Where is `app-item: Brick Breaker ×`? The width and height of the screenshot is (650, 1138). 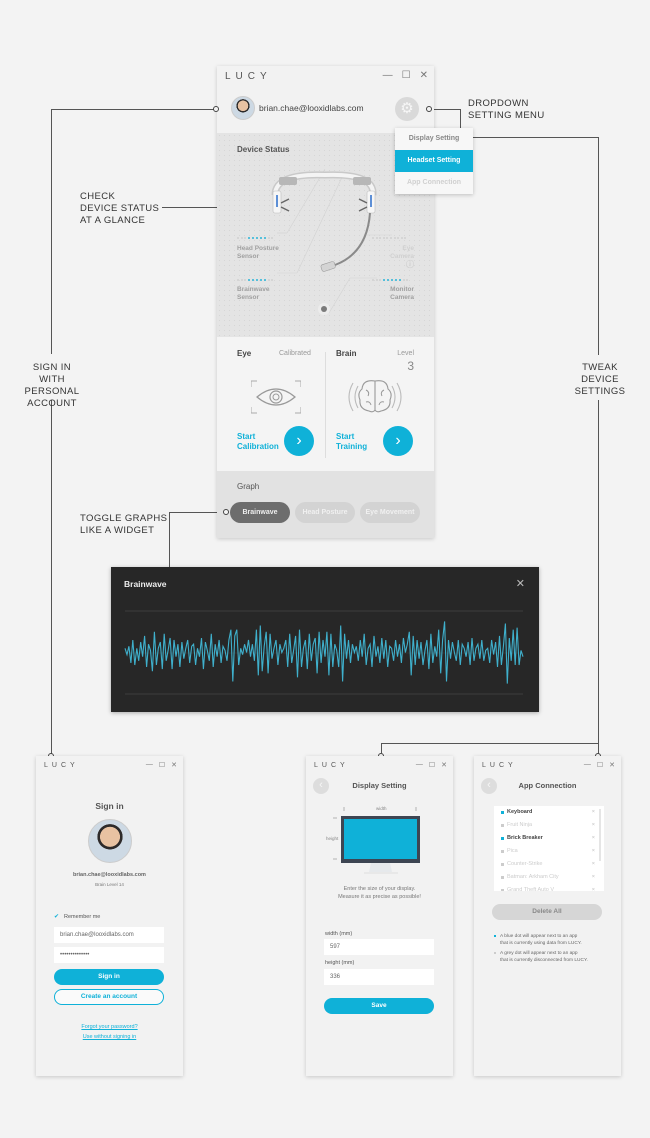 app-item: Brick Breaker × is located at coordinates (549, 838).